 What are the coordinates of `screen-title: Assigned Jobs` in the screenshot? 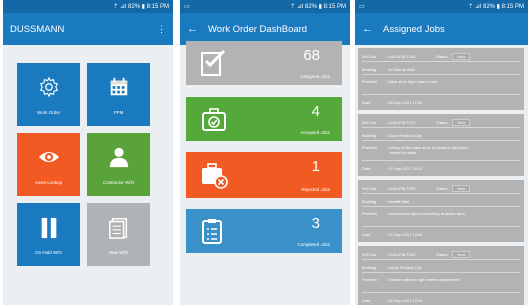 It's located at (414, 29).